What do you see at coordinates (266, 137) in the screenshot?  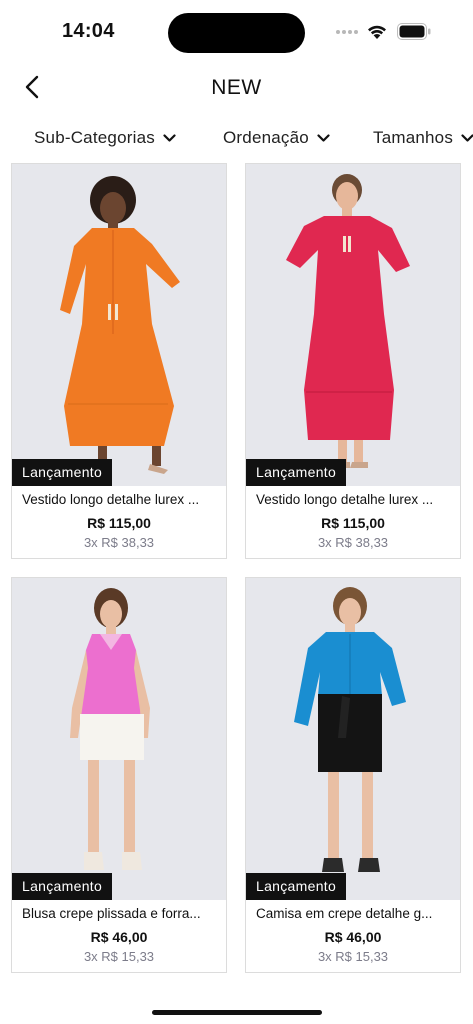 I see `filter-label: Ordenação` at bounding box center [266, 137].